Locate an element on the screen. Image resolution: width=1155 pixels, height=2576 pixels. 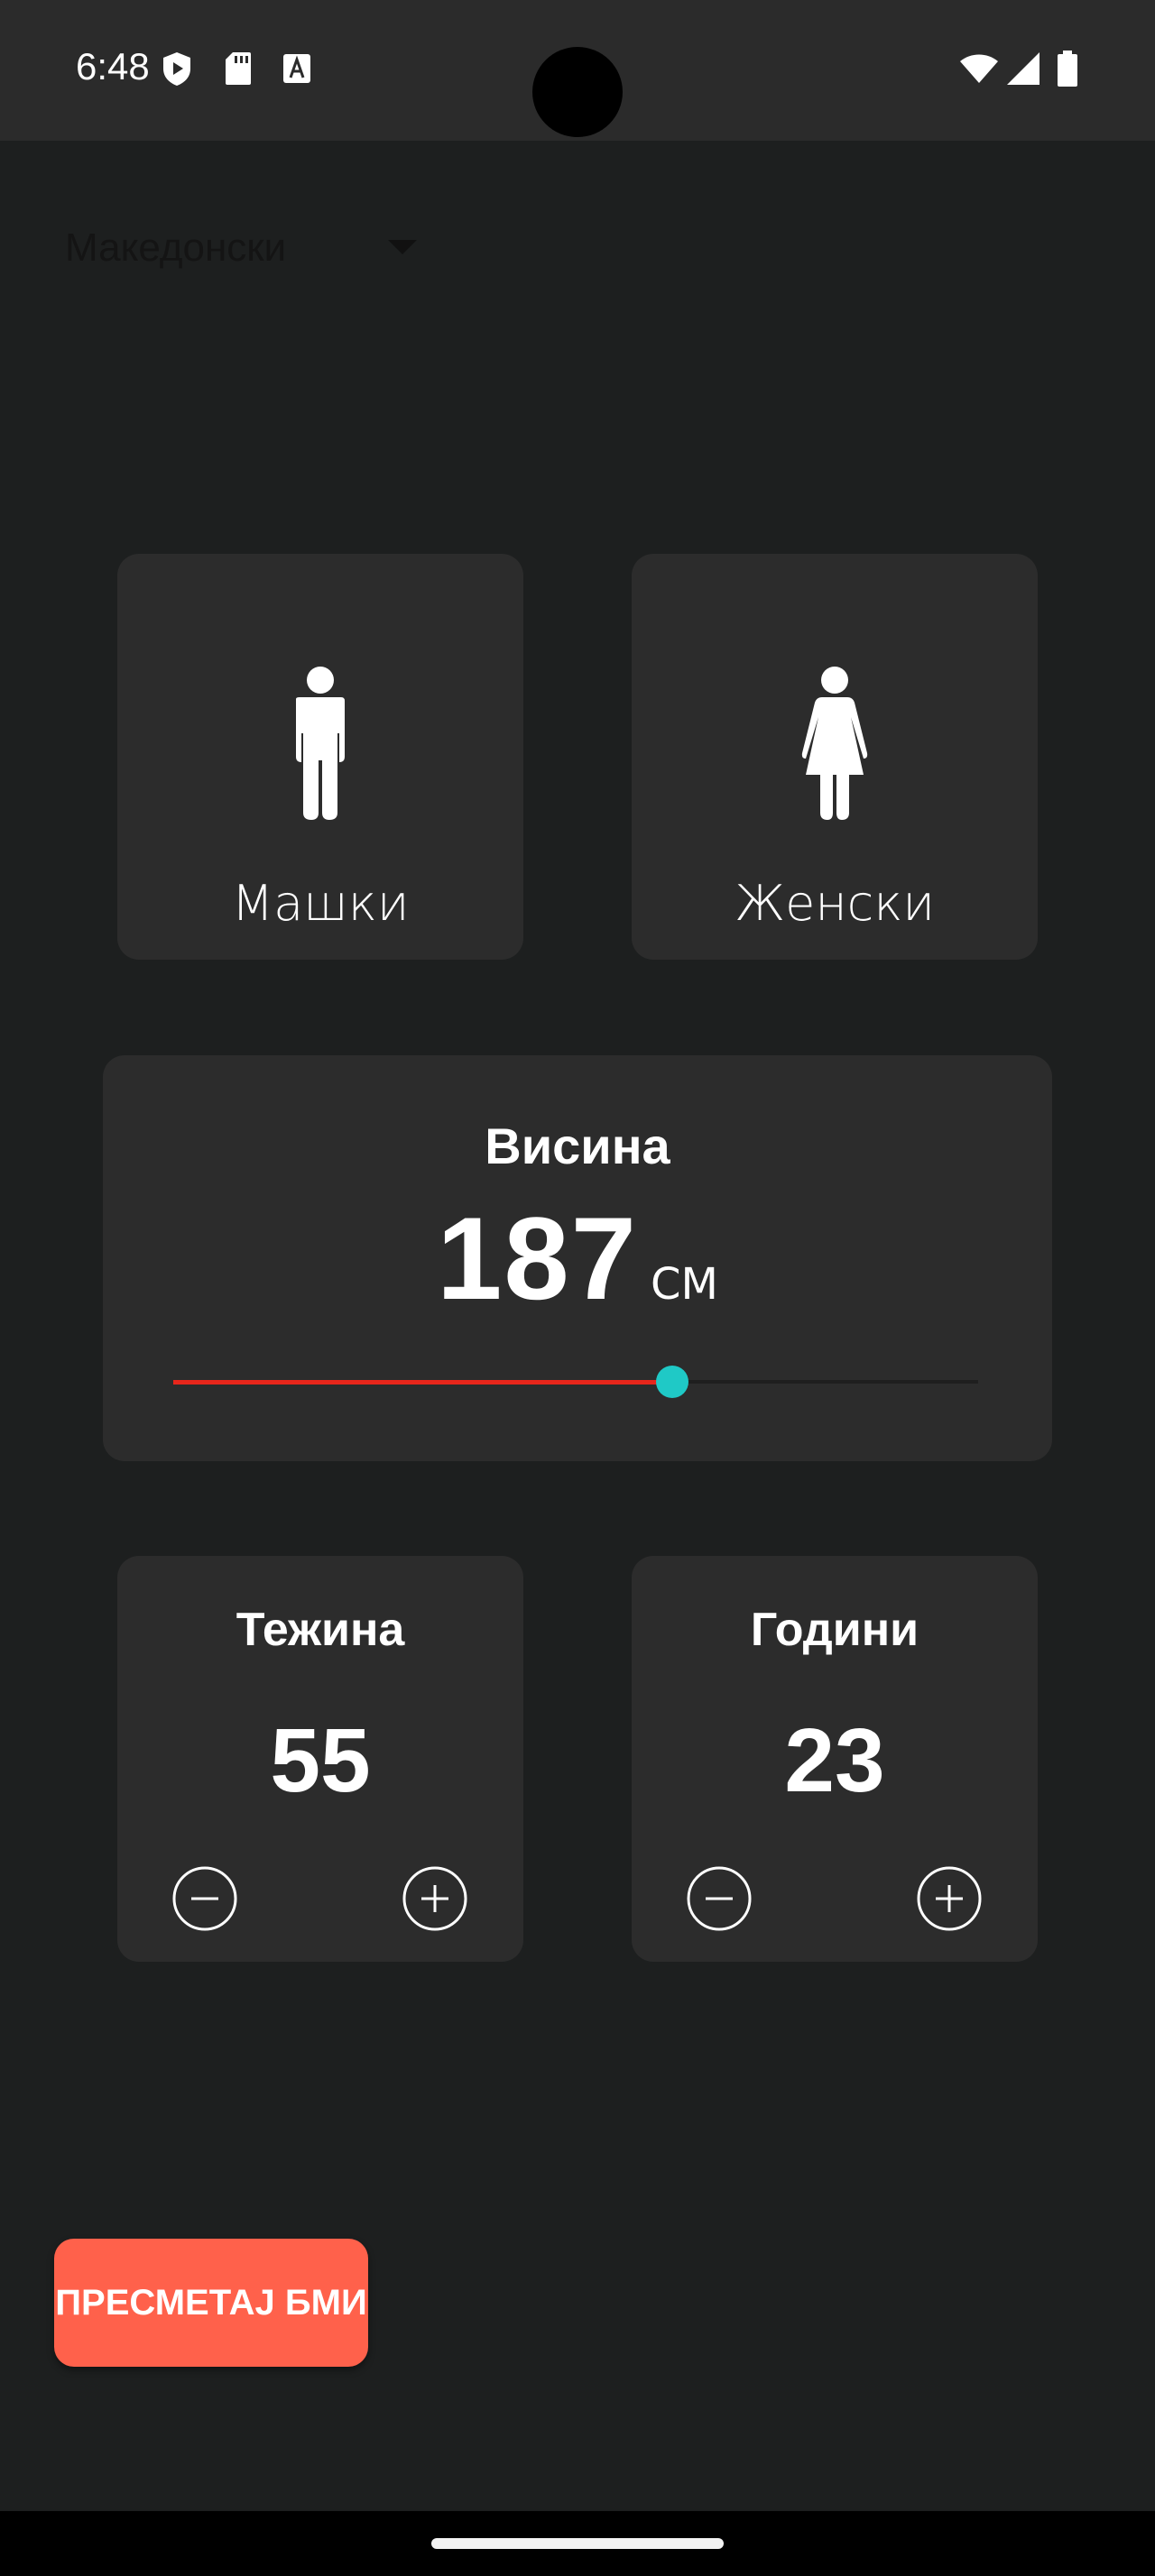
height-value-row: 187 CM is located at coordinates (577, 1258).